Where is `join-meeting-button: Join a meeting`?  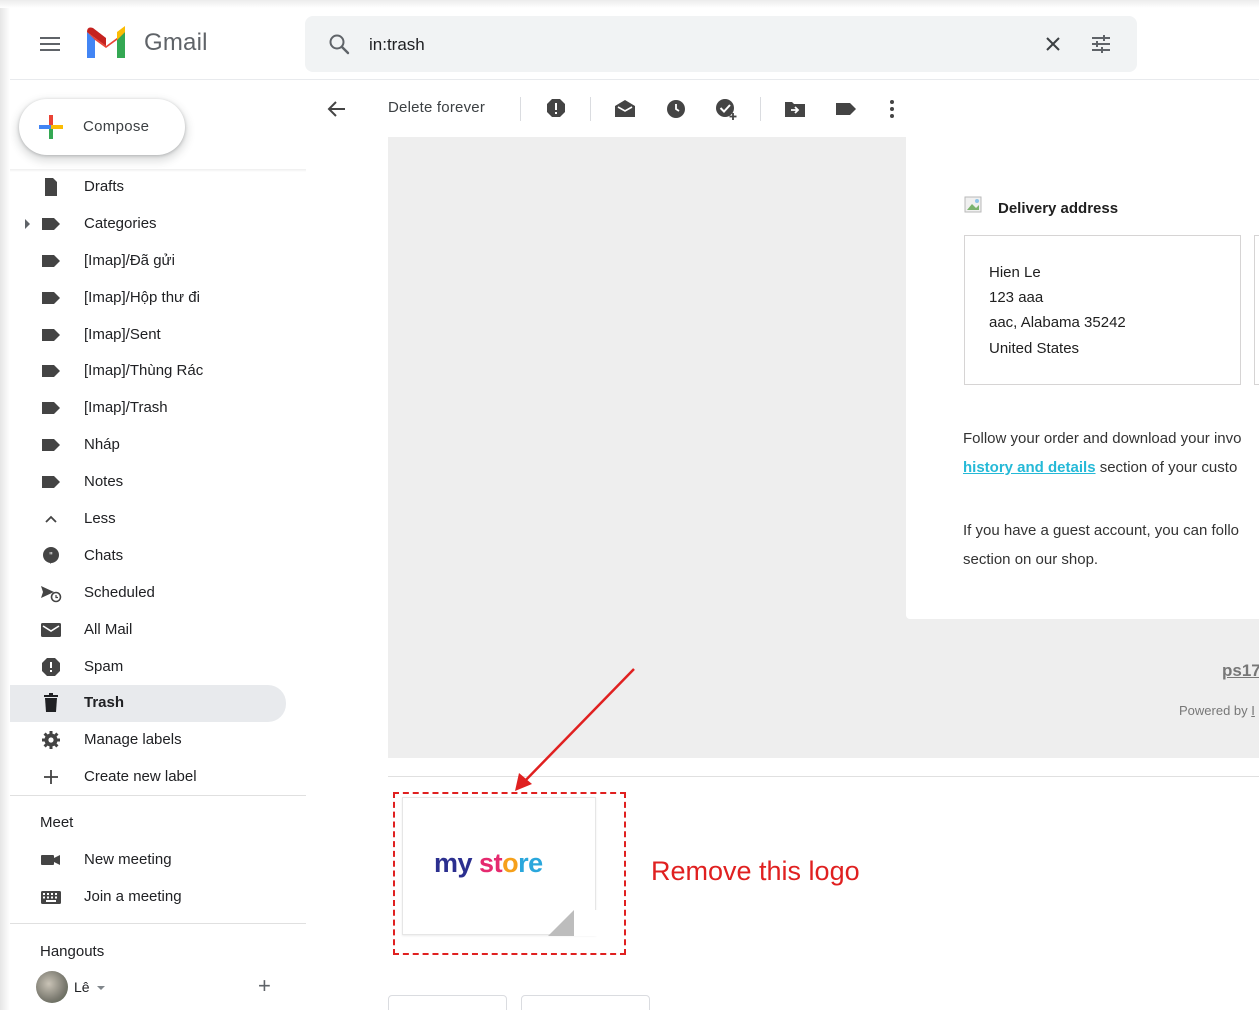 join-meeting-button: Join a meeting is located at coordinates (158, 897).